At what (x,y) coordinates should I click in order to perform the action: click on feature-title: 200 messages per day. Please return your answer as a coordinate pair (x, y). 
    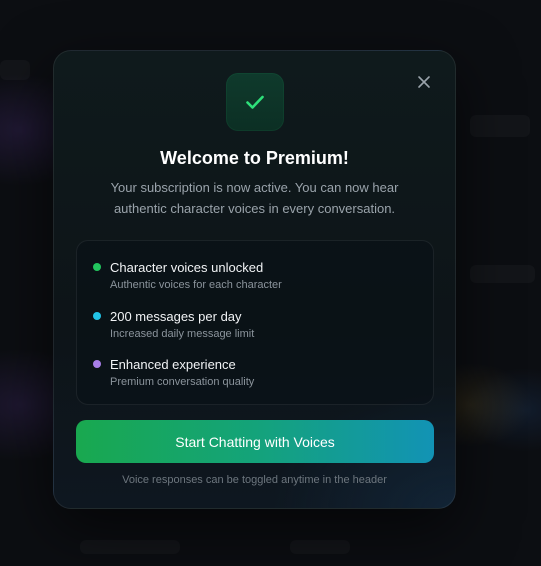
    Looking at the image, I should click on (176, 316).